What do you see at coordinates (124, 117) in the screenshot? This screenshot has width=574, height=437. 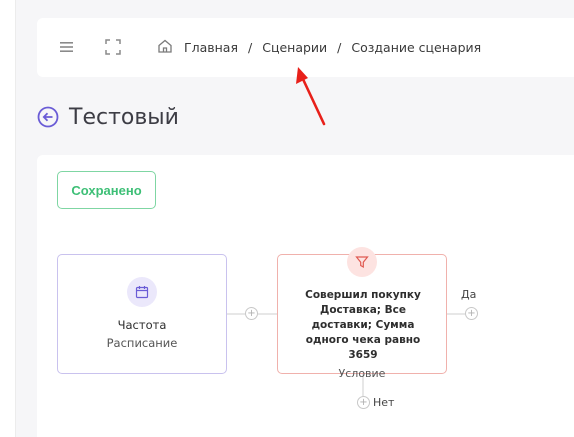 I see `page-title: Тестовый` at bounding box center [124, 117].